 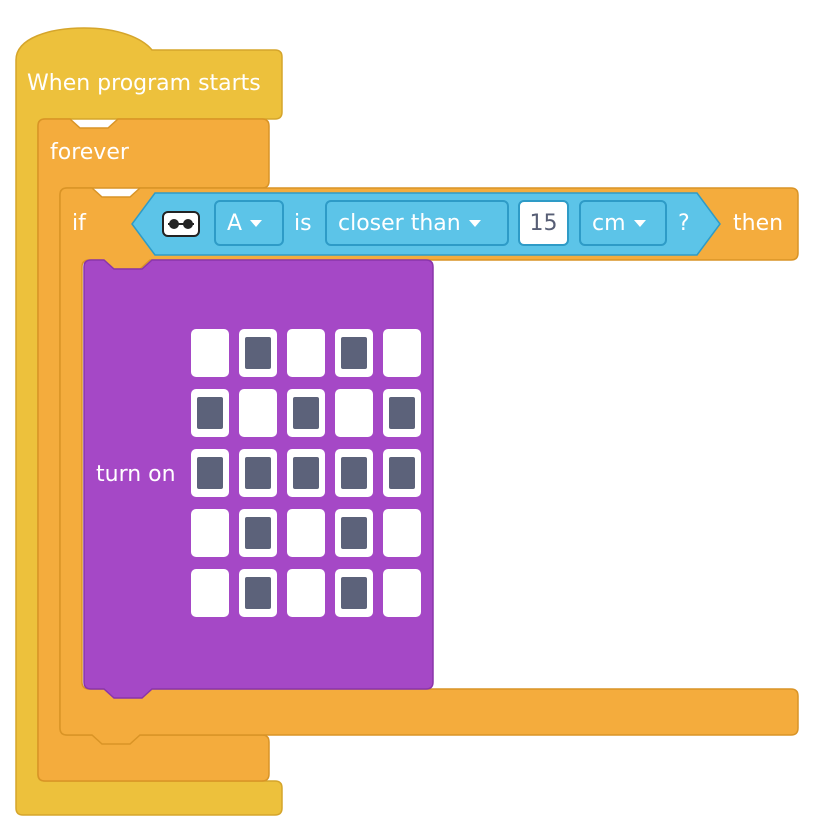 I want to click on matrix-pixel-r5-c1, so click(x=210, y=593).